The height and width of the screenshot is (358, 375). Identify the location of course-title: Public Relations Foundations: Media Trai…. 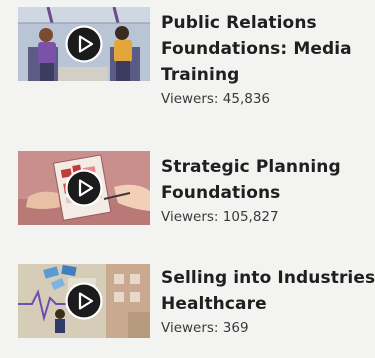
(268, 49).